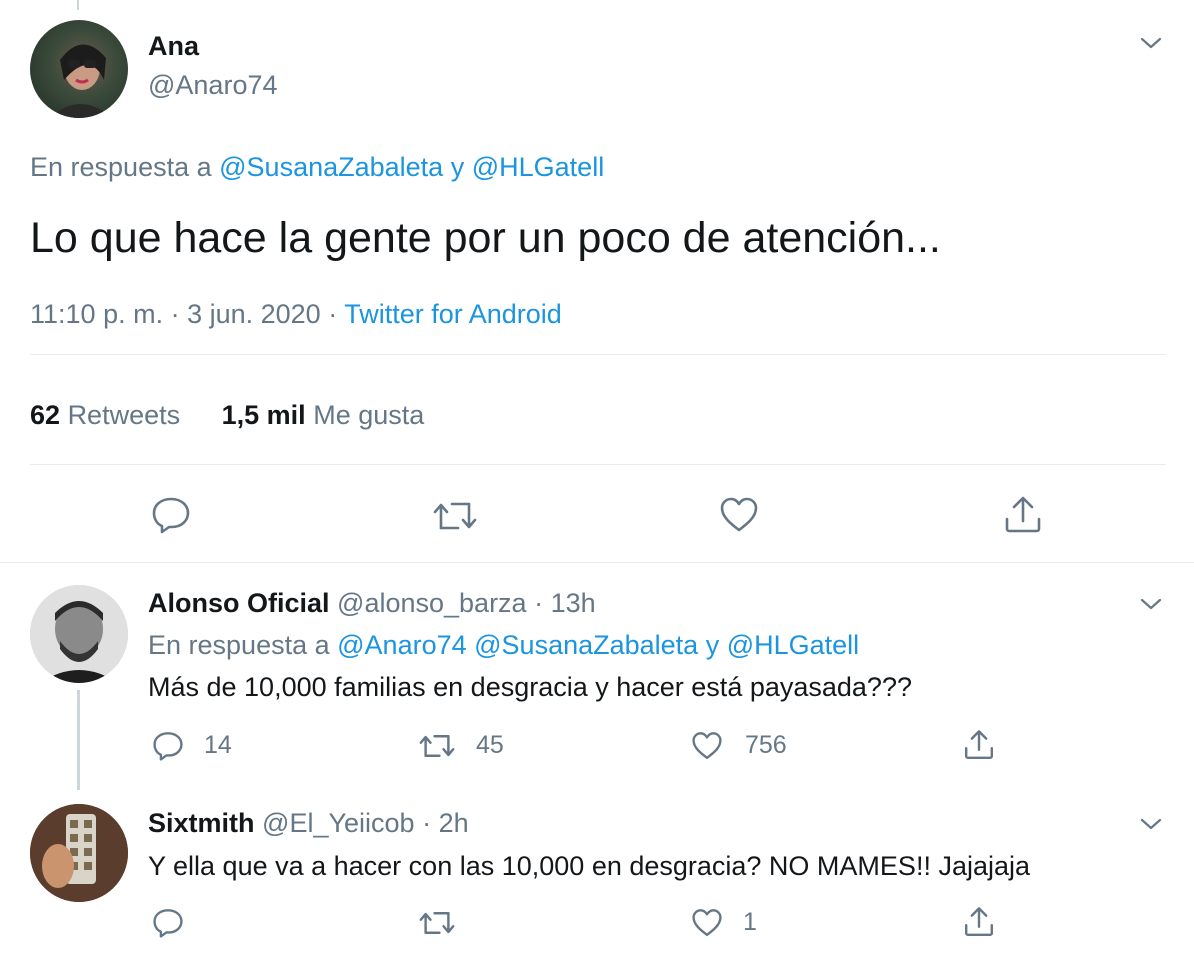  Describe the element at coordinates (750, 922) in the screenshot. I see `like-count: 1` at that location.